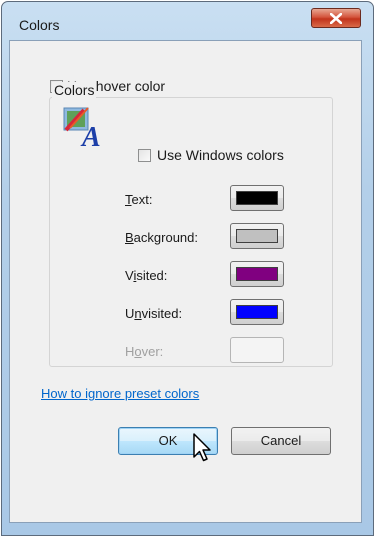 The image size is (377, 539). What do you see at coordinates (161, 237) in the screenshot?
I see `background-color-label: Background:` at bounding box center [161, 237].